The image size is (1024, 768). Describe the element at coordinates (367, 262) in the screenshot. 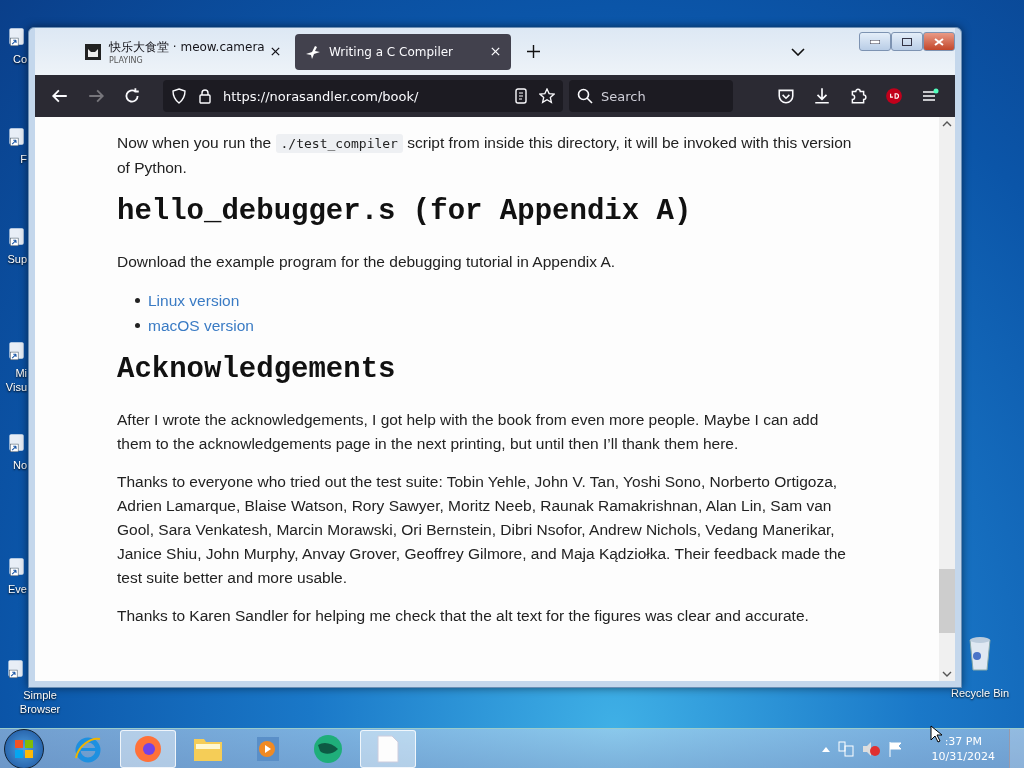

I see `paragraph: Download the example program for the debugging tutorial in Appendix A.` at that location.